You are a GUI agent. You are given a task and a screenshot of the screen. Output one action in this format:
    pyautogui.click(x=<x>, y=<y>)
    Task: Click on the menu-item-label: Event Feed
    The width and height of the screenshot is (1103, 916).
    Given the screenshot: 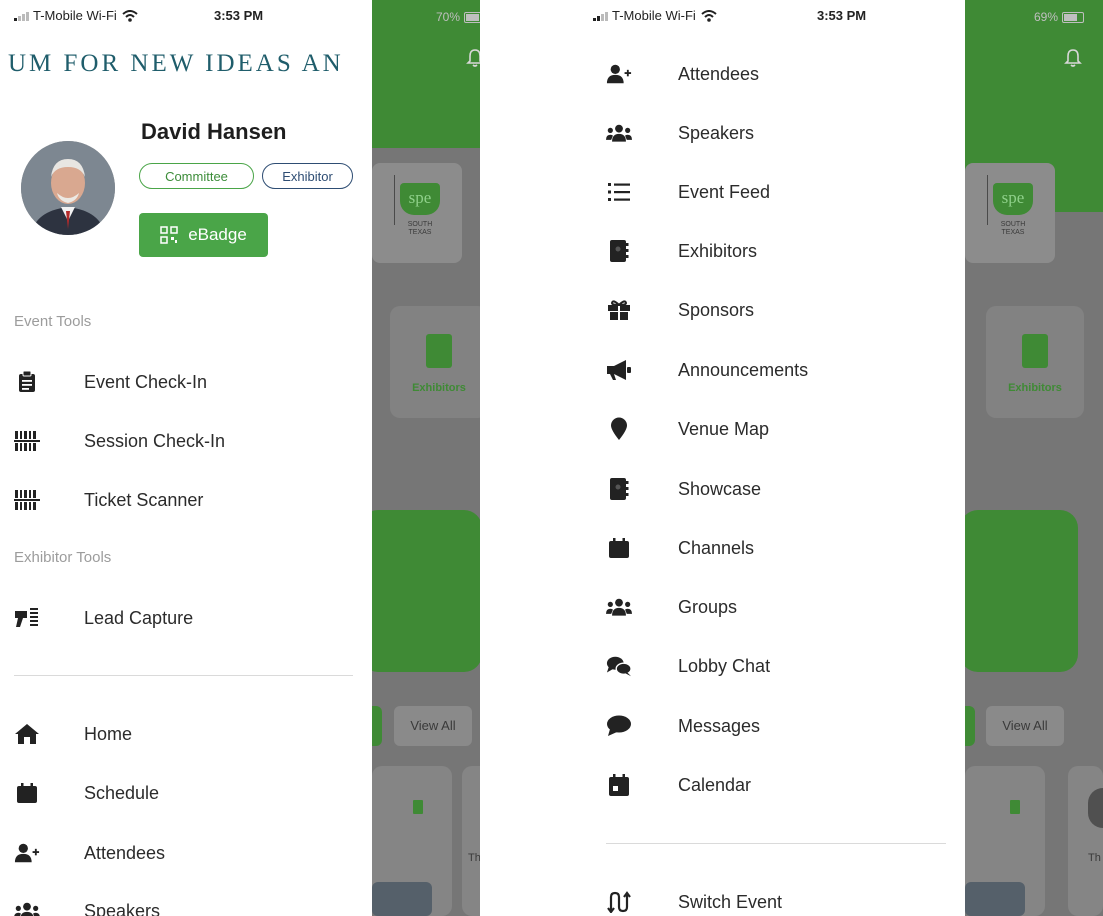 What is the action you would take?
    pyautogui.click(x=724, y=191)
    